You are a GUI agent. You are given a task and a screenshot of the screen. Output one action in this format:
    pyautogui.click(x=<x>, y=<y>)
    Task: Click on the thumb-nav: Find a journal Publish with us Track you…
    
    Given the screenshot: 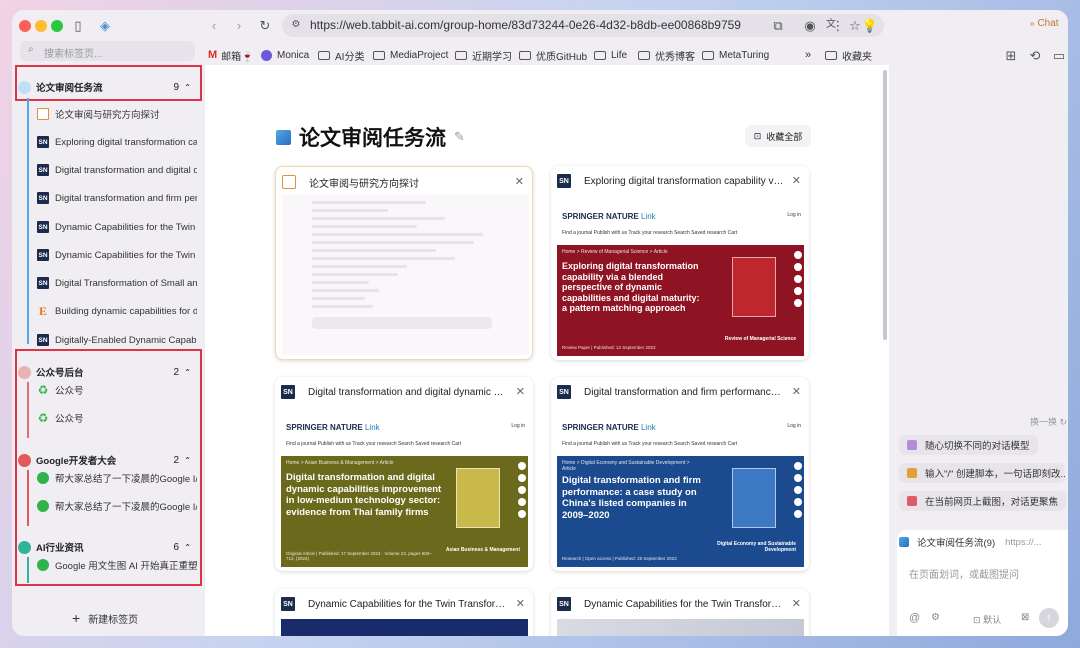 What is the action you would take?
    pyautogui.click(x=650, y=233)
    